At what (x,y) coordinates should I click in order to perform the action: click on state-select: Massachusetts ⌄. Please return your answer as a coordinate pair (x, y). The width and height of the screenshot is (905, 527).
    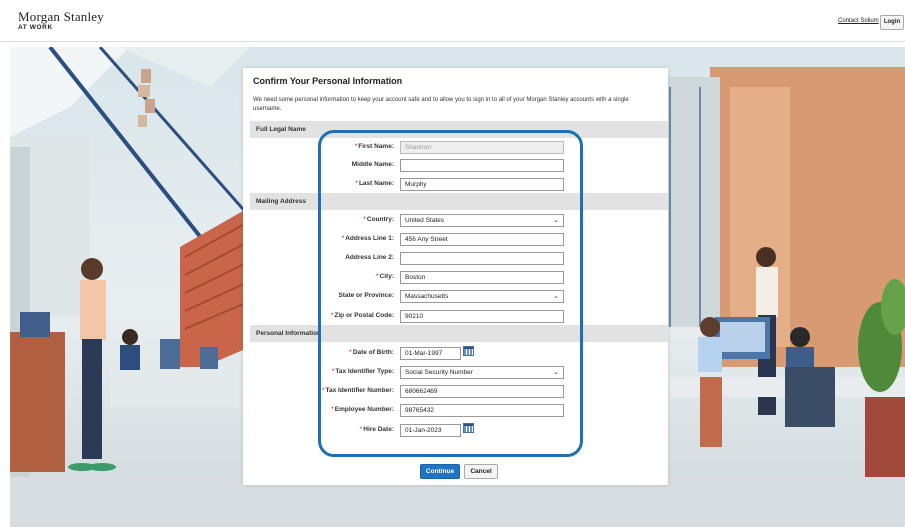
    Looking at the image, I should click on (482, 296).